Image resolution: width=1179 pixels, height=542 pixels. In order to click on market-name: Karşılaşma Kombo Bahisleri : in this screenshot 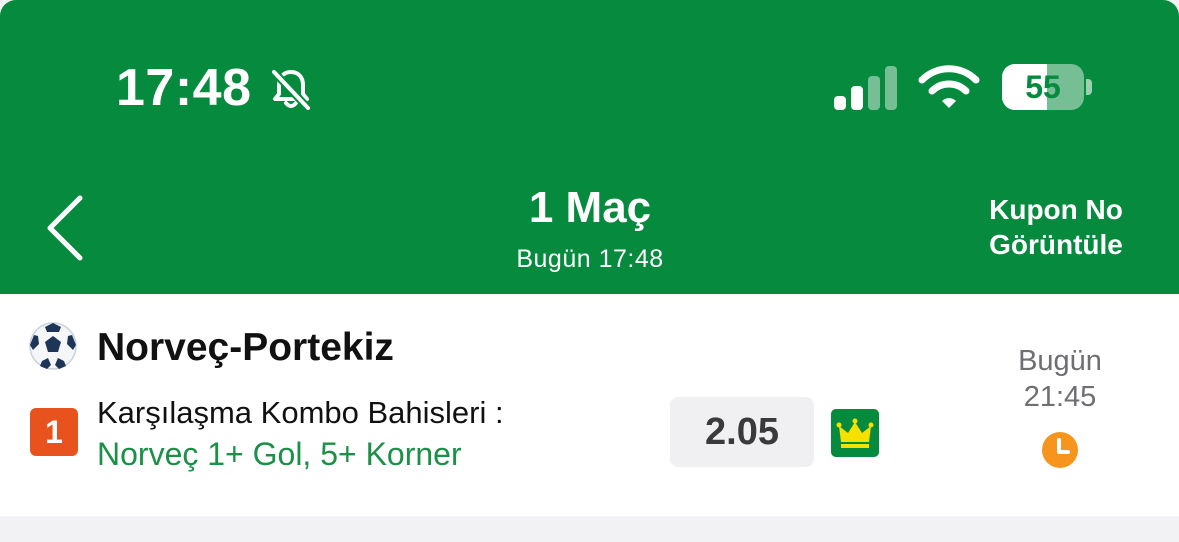, I will do `click(300, 412)`.